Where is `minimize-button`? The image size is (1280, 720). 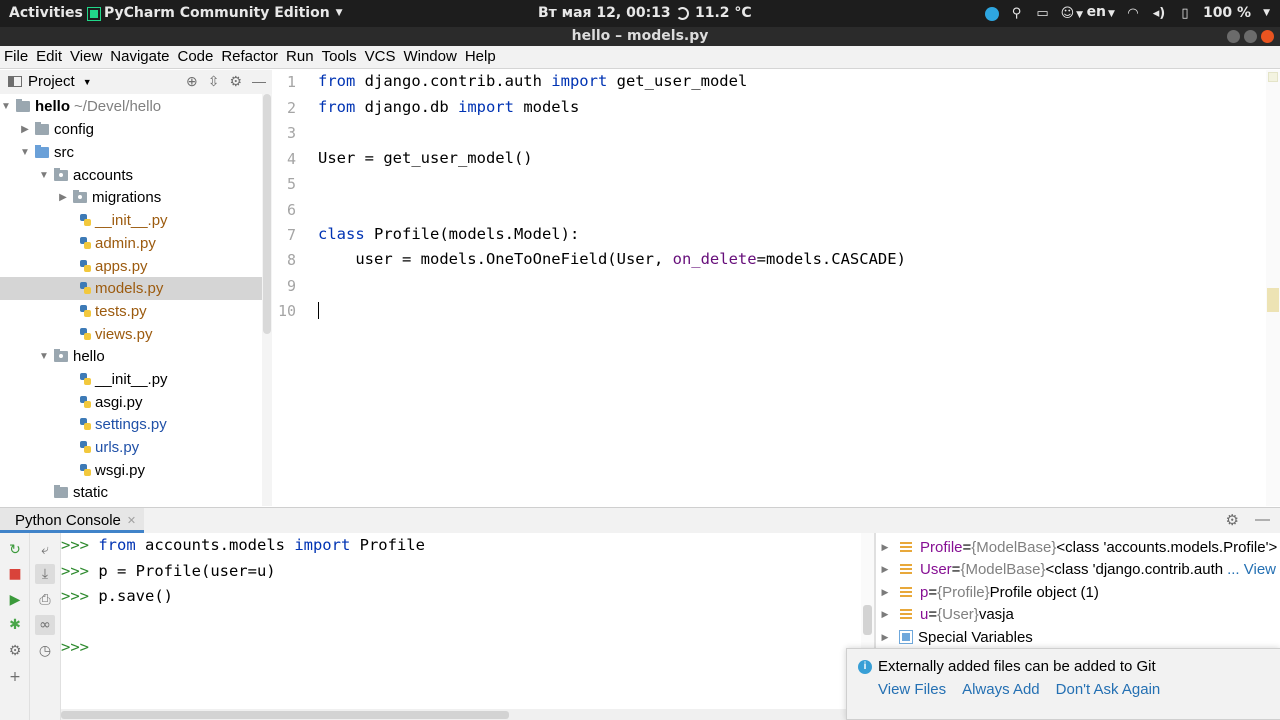 minimize-button is located at coordinates (1233, 36).